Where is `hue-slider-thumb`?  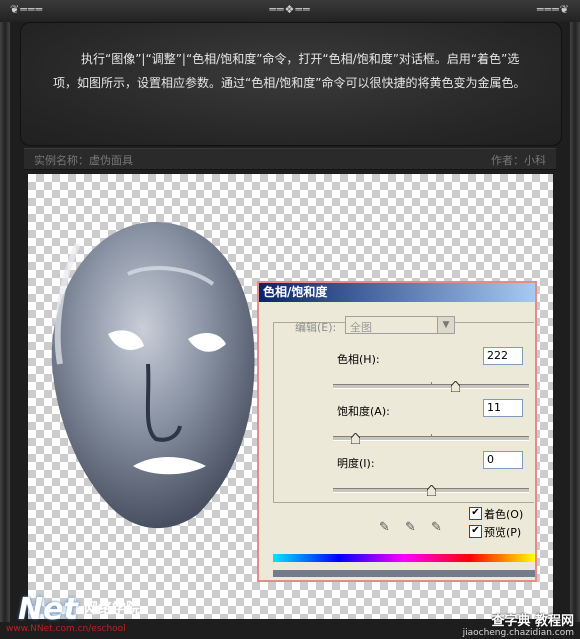
hue-slider-thumb is located at coordinates (455, 386).